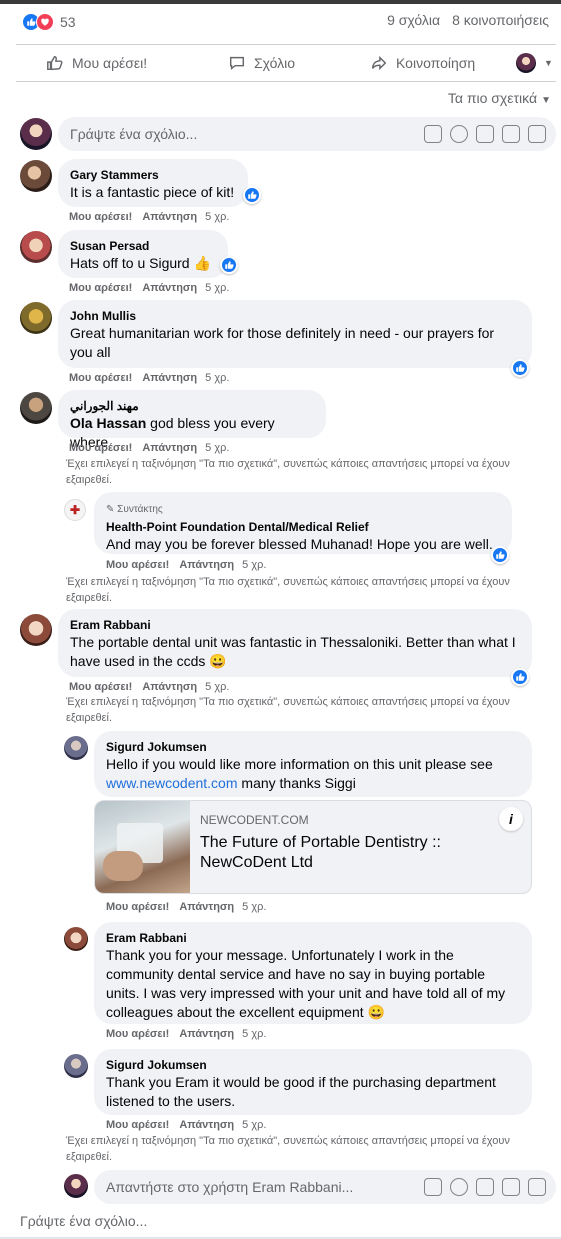 This screenshot has height=1239, width=561. What do you see at coordinates (295, 316) in the screenshot?
I see `commenter-name: John Mullis` at bounding box center [295, 316].